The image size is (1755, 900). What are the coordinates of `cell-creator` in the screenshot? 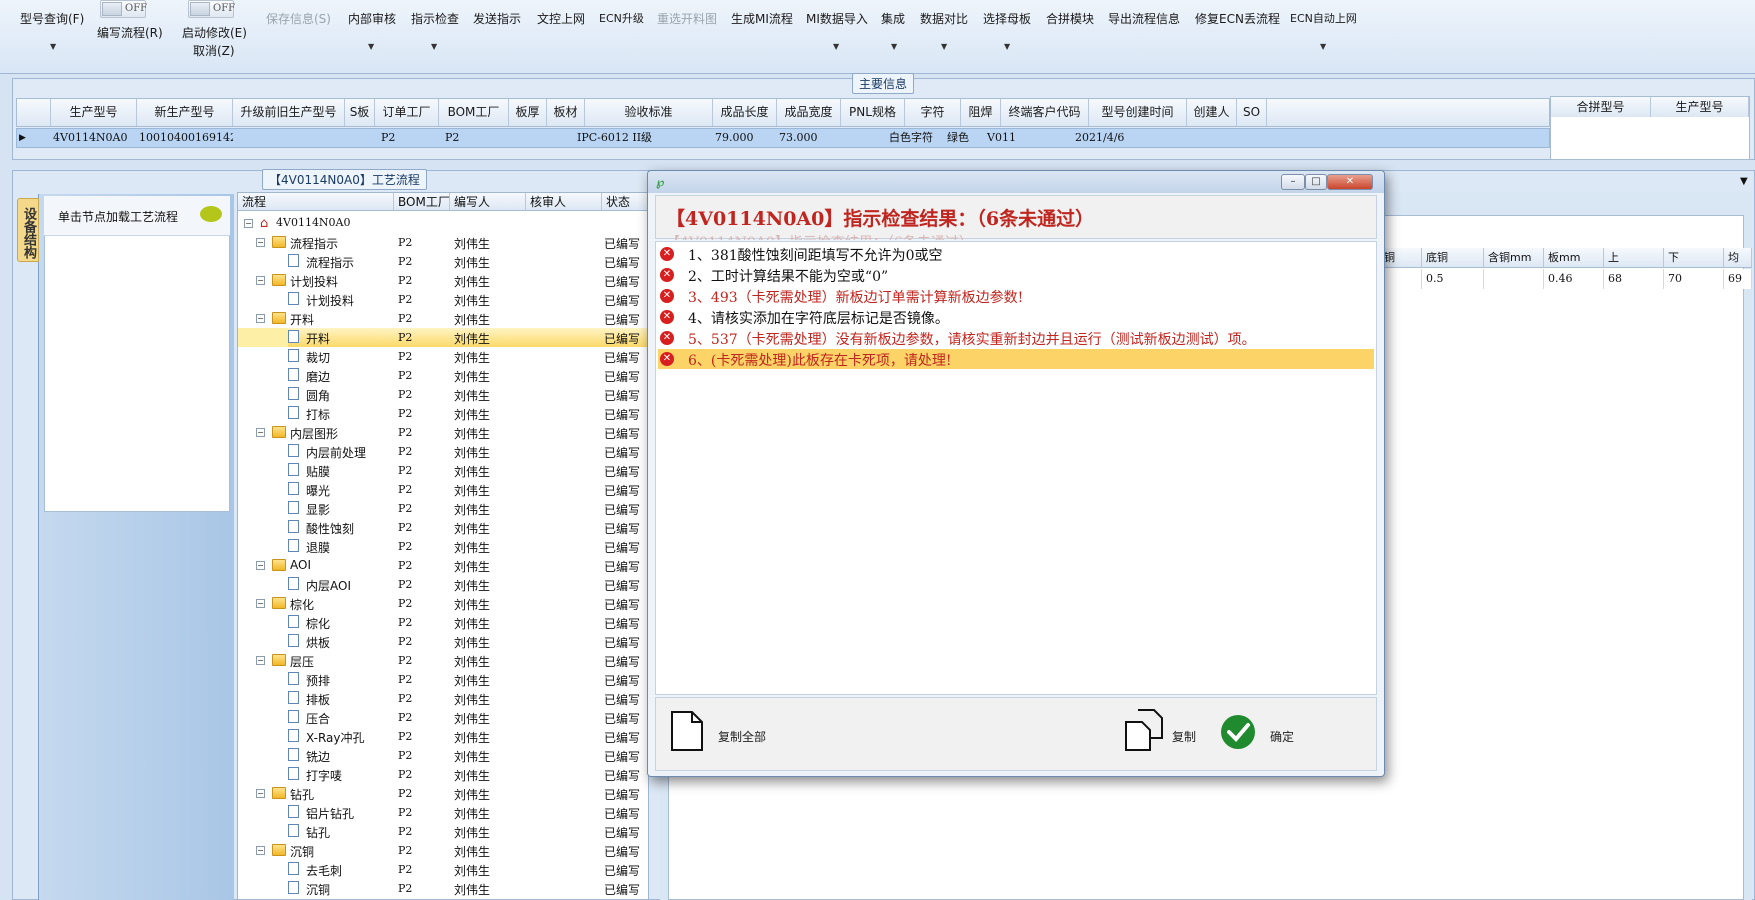 It's located at (1212, 138).